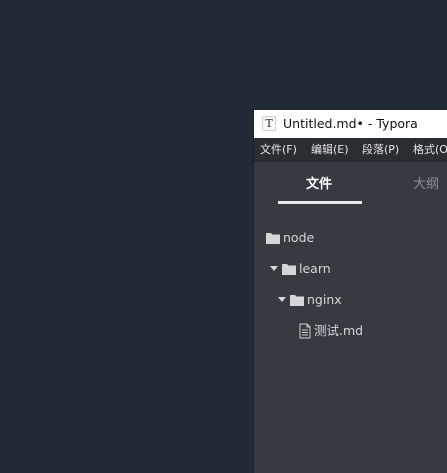 The height and width of the screenshot is (473, 447). Describe the element at coordinates (315, 268) in the screenshot. I see `tree-item-label: learn` at that location.